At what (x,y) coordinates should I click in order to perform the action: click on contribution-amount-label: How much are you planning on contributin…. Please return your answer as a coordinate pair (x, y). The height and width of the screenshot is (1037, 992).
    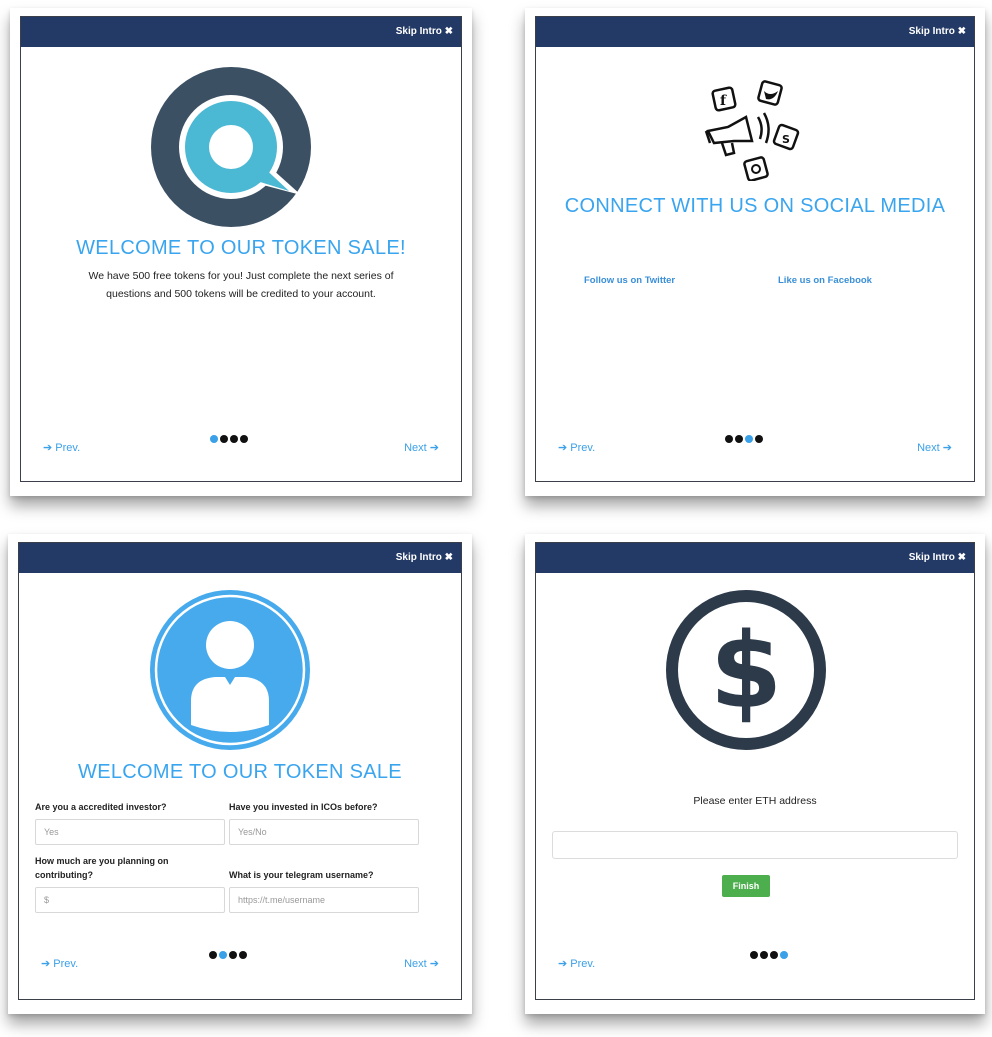
    Looking at the image, I should click on (102, 868).